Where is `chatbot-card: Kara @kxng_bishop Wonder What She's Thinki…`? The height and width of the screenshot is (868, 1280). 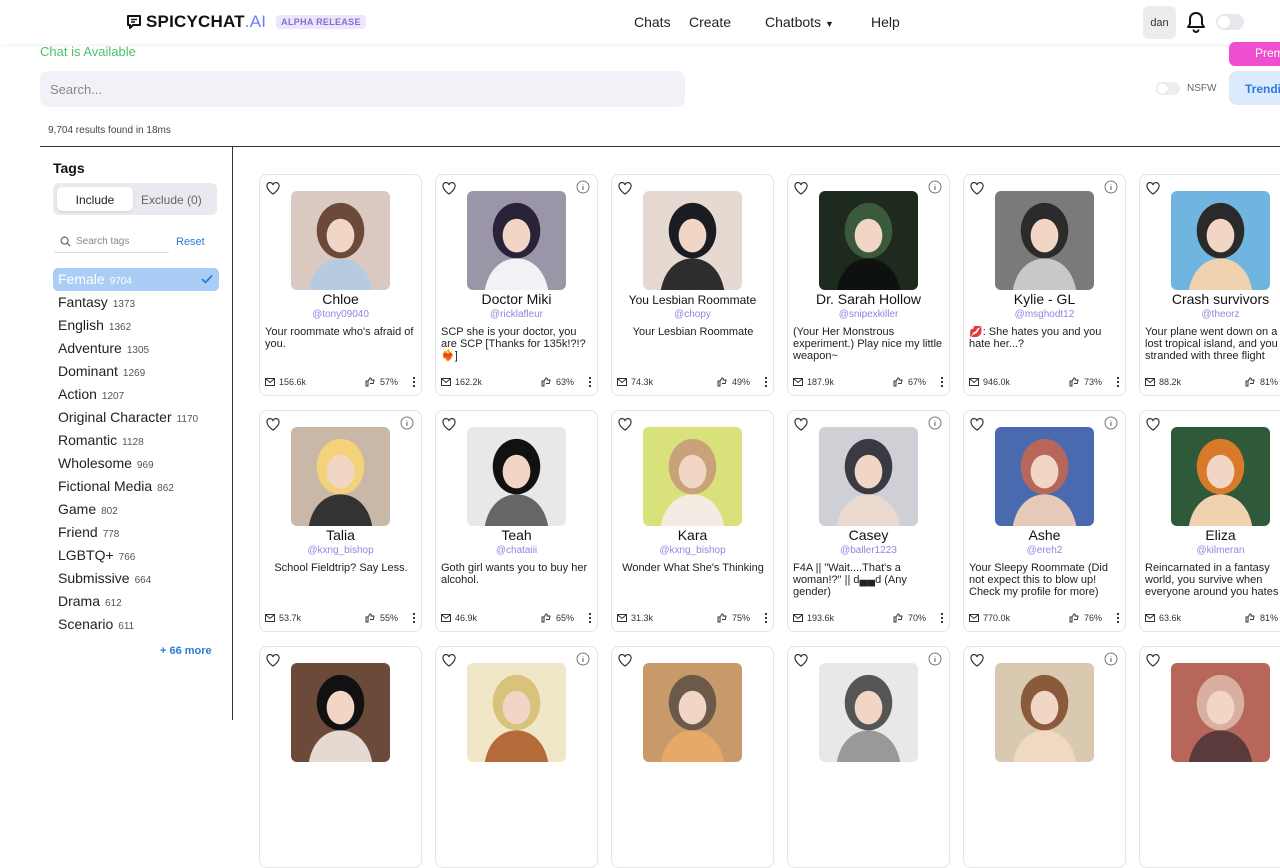 chatbot-card: Kara @kxng_bishop Wonder What She's Thinki… is located at coordinates (692, 521).